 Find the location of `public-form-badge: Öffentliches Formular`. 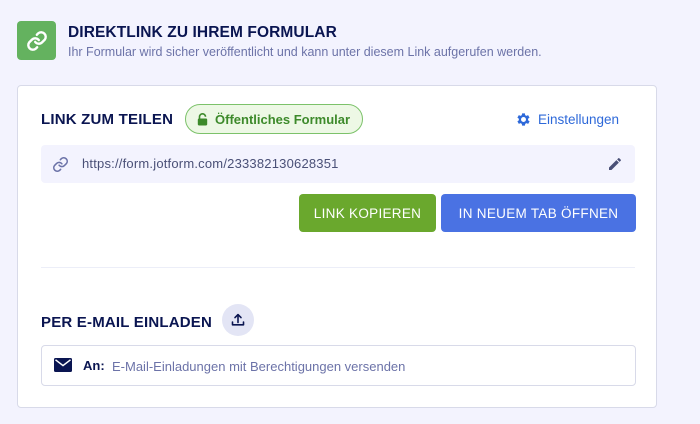

public-form-badge: Öffentliches Formular is located at coordinates (274, 119).